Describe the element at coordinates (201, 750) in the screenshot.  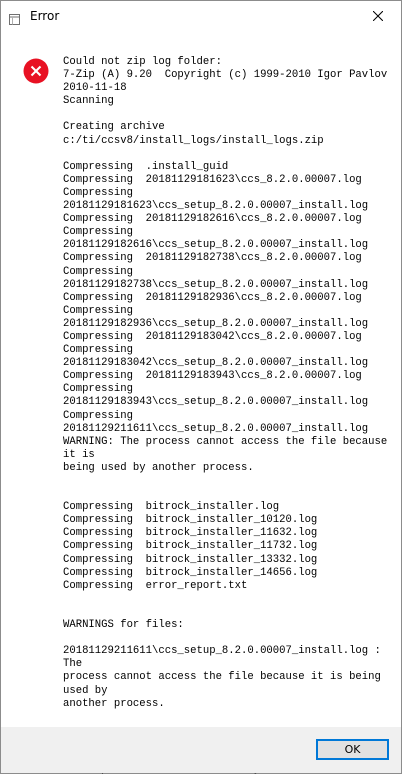
I see `button-bar: OK` at that location.